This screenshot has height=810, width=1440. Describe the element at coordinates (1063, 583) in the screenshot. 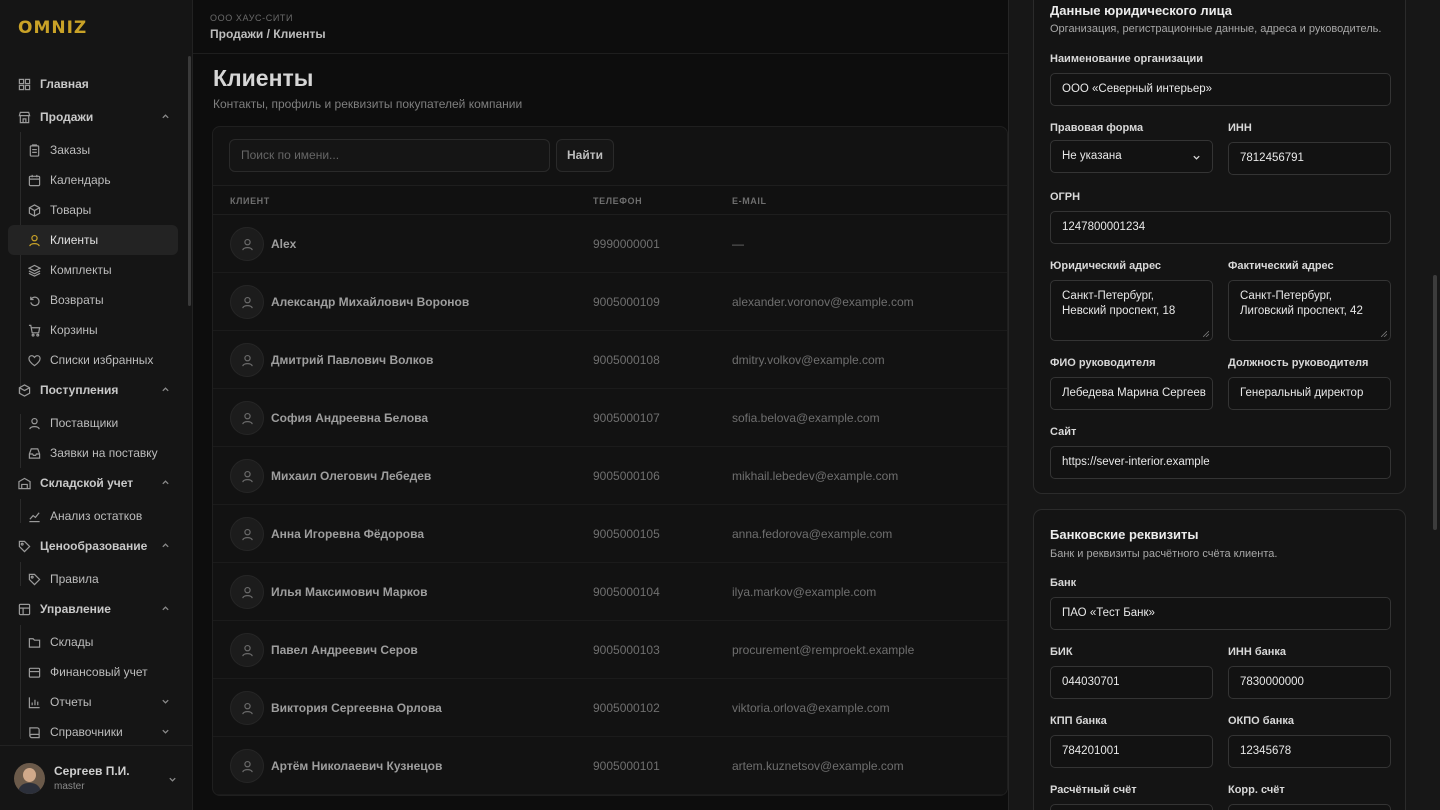

I see `bank-label: Банк` at that location.